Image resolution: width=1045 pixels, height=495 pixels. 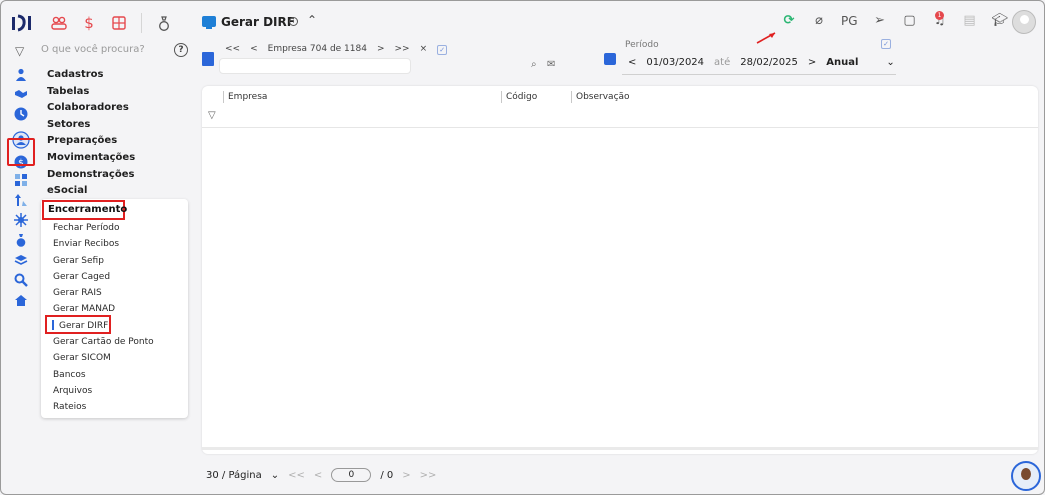 What do you see at coordinates (103, 407) in the screenshot?
I see `submenu-item-rateios: Rateios` at bounding box center [103, 407].